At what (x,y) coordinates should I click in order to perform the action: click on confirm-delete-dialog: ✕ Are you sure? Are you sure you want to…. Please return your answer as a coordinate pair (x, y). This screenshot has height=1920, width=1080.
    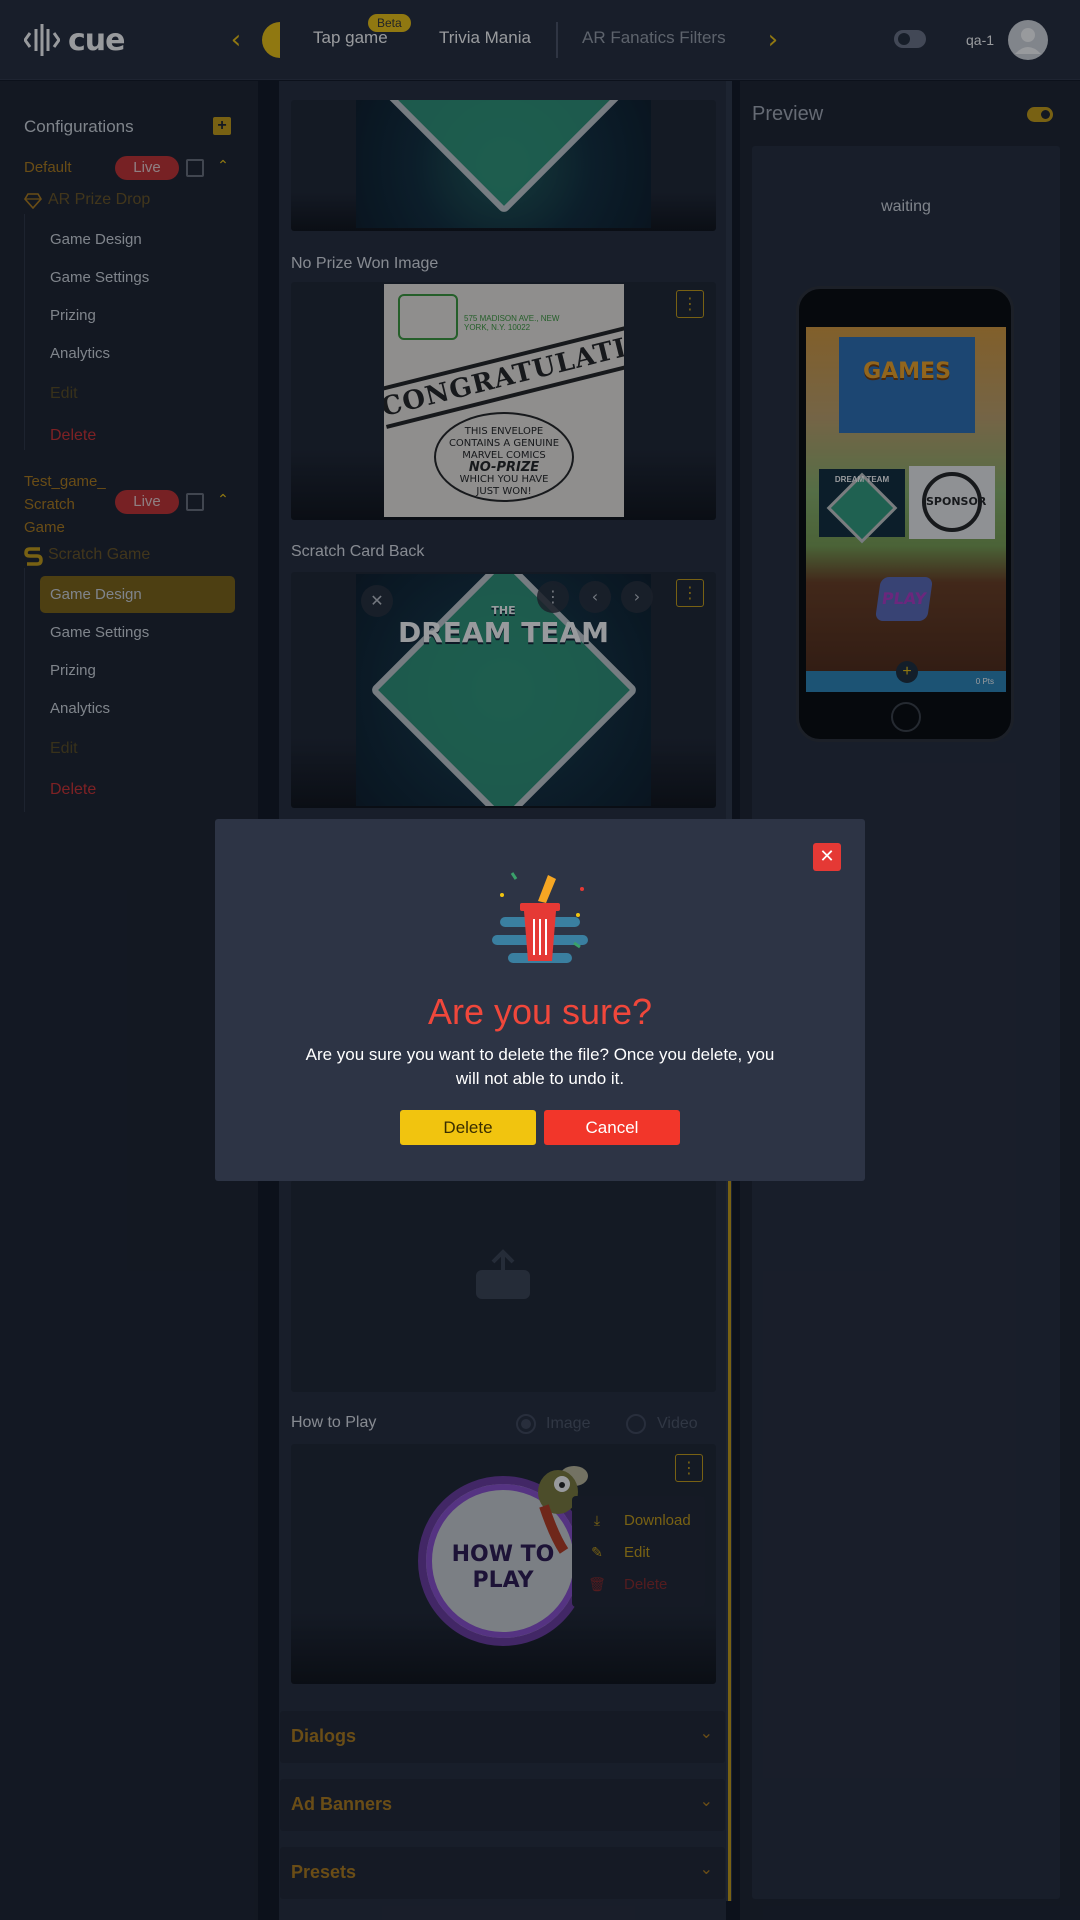
    Looking at the image, I should click on (540, 1000).